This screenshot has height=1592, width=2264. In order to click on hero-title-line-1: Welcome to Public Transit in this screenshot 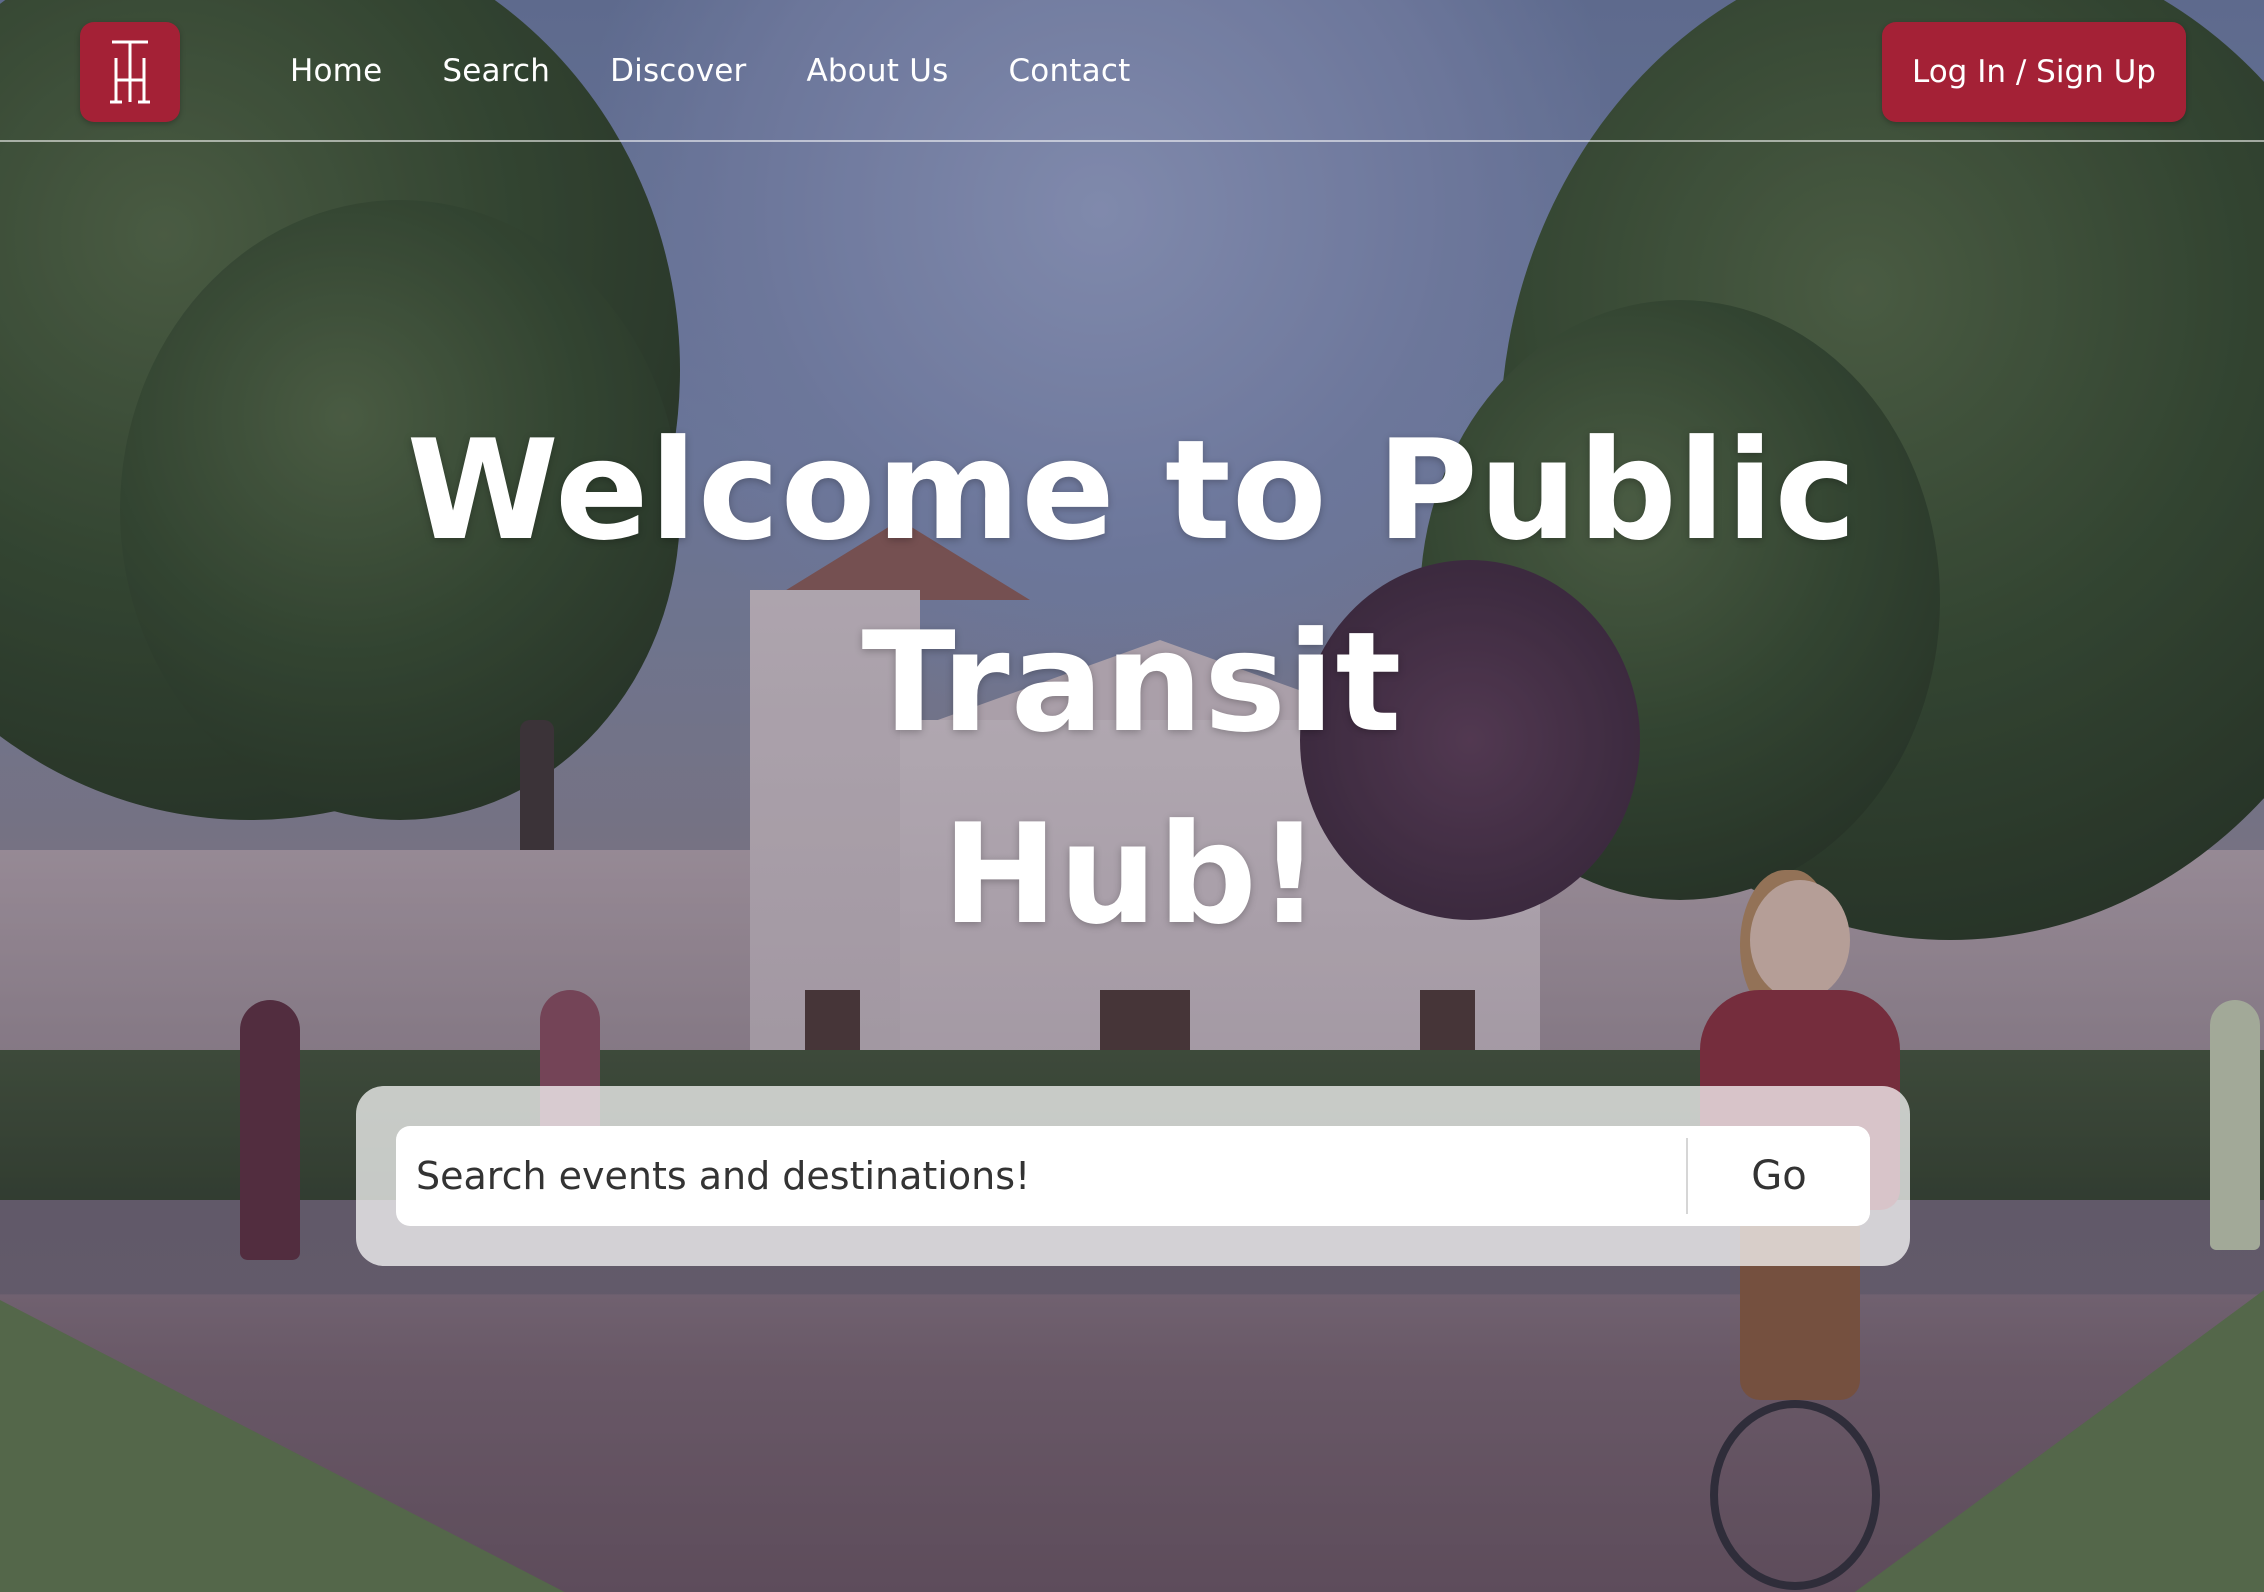, I will do `click(1132, 586)`.